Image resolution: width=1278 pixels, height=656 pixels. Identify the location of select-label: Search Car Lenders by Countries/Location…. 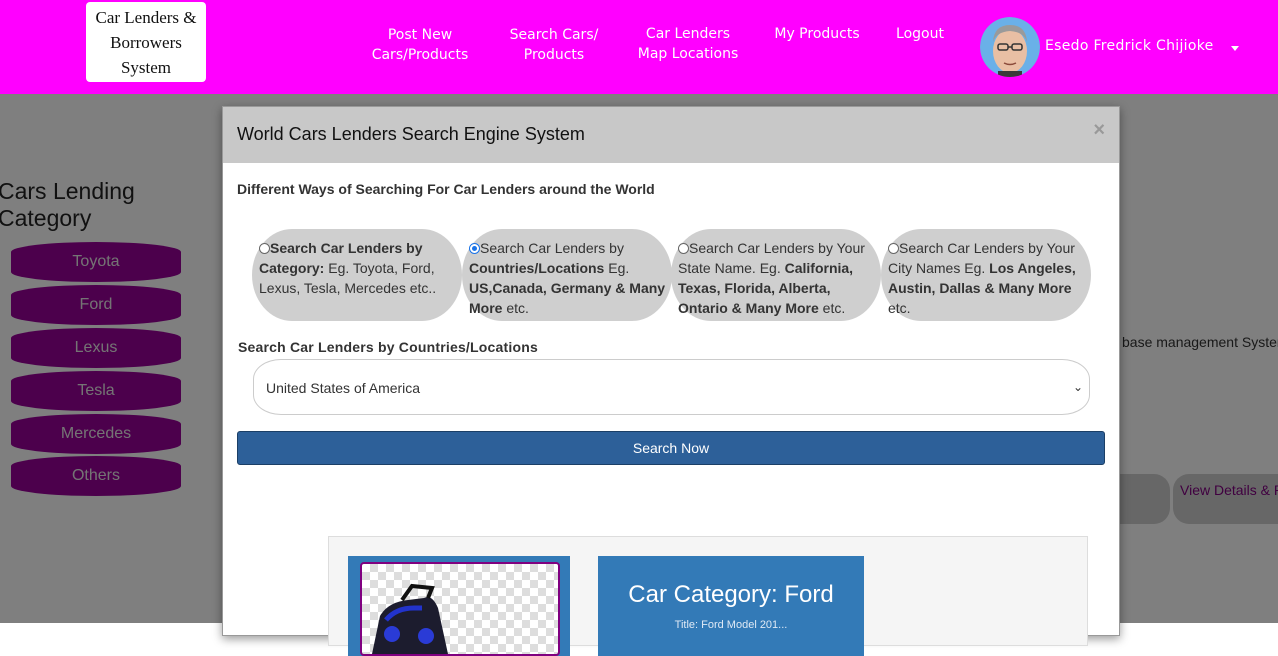
(388, 347).